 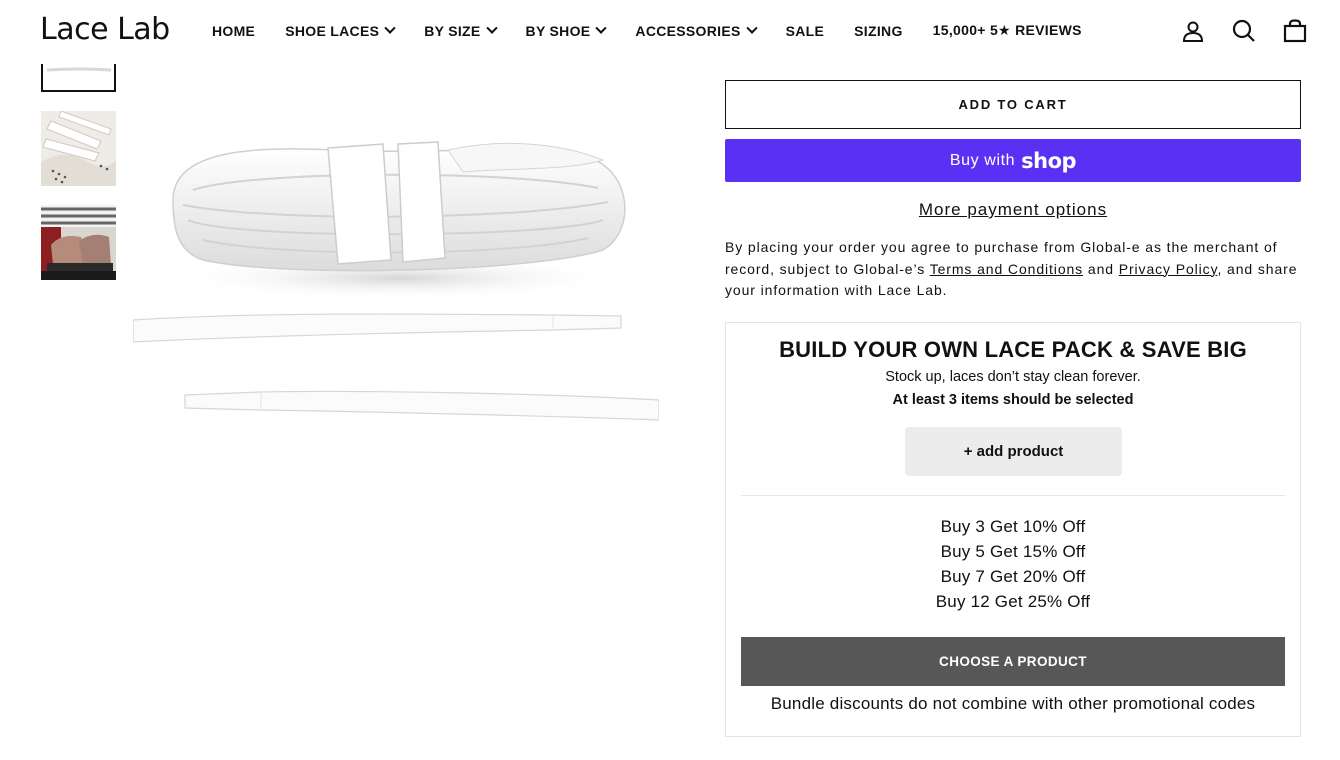 I want to click on buy-with-label: Buy with, so click(x=982, y=160).